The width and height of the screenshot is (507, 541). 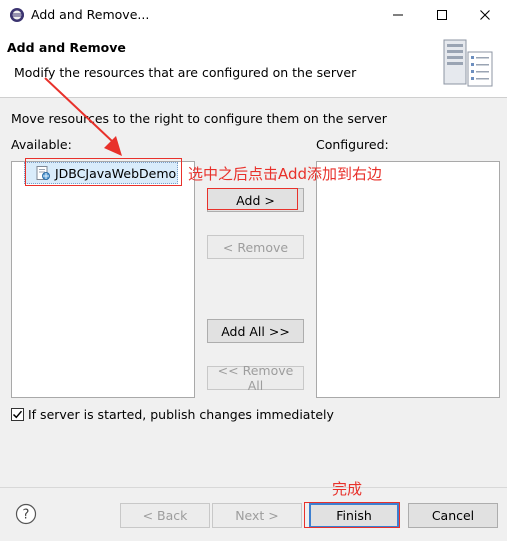 What do you see at coordinates (453, 515) in the screenshot?
I see `cancel-button: Cancel` at bounding box center [453, 515].